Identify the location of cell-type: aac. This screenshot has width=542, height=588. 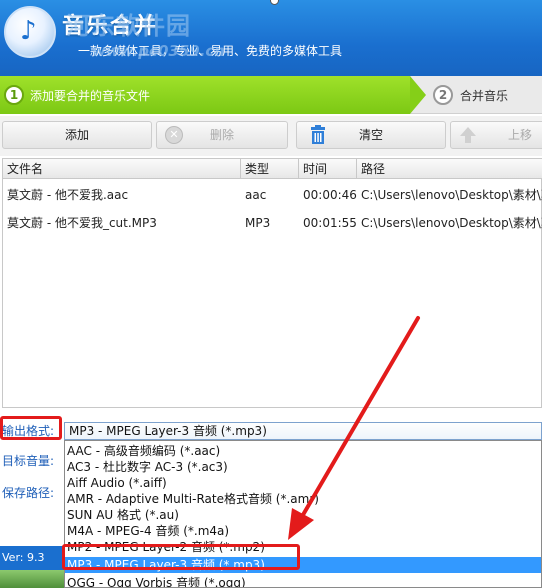
(256, 195).